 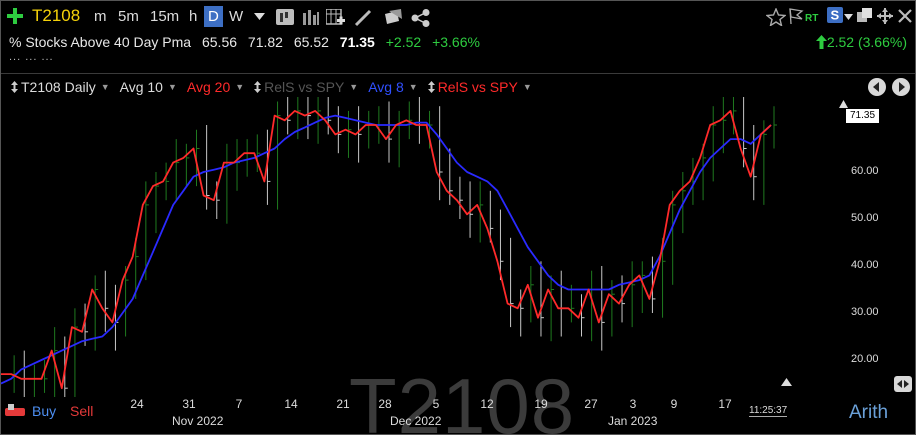 What do you see at coordinates (725, 404) in the screenshot?
I see `x-tick-label: 17` at bounding box center [725, 404].